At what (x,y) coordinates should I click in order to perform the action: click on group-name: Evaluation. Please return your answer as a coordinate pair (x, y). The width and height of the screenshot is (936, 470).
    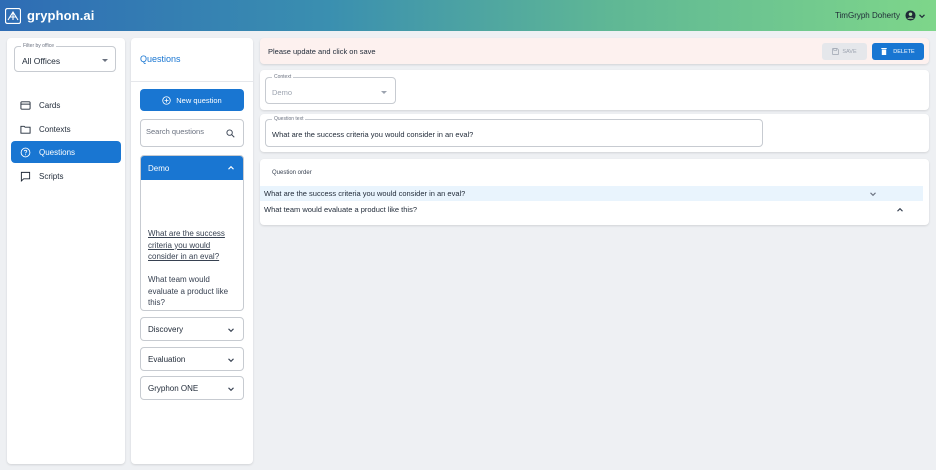
    Looking at the image, I should click on (167, 359).